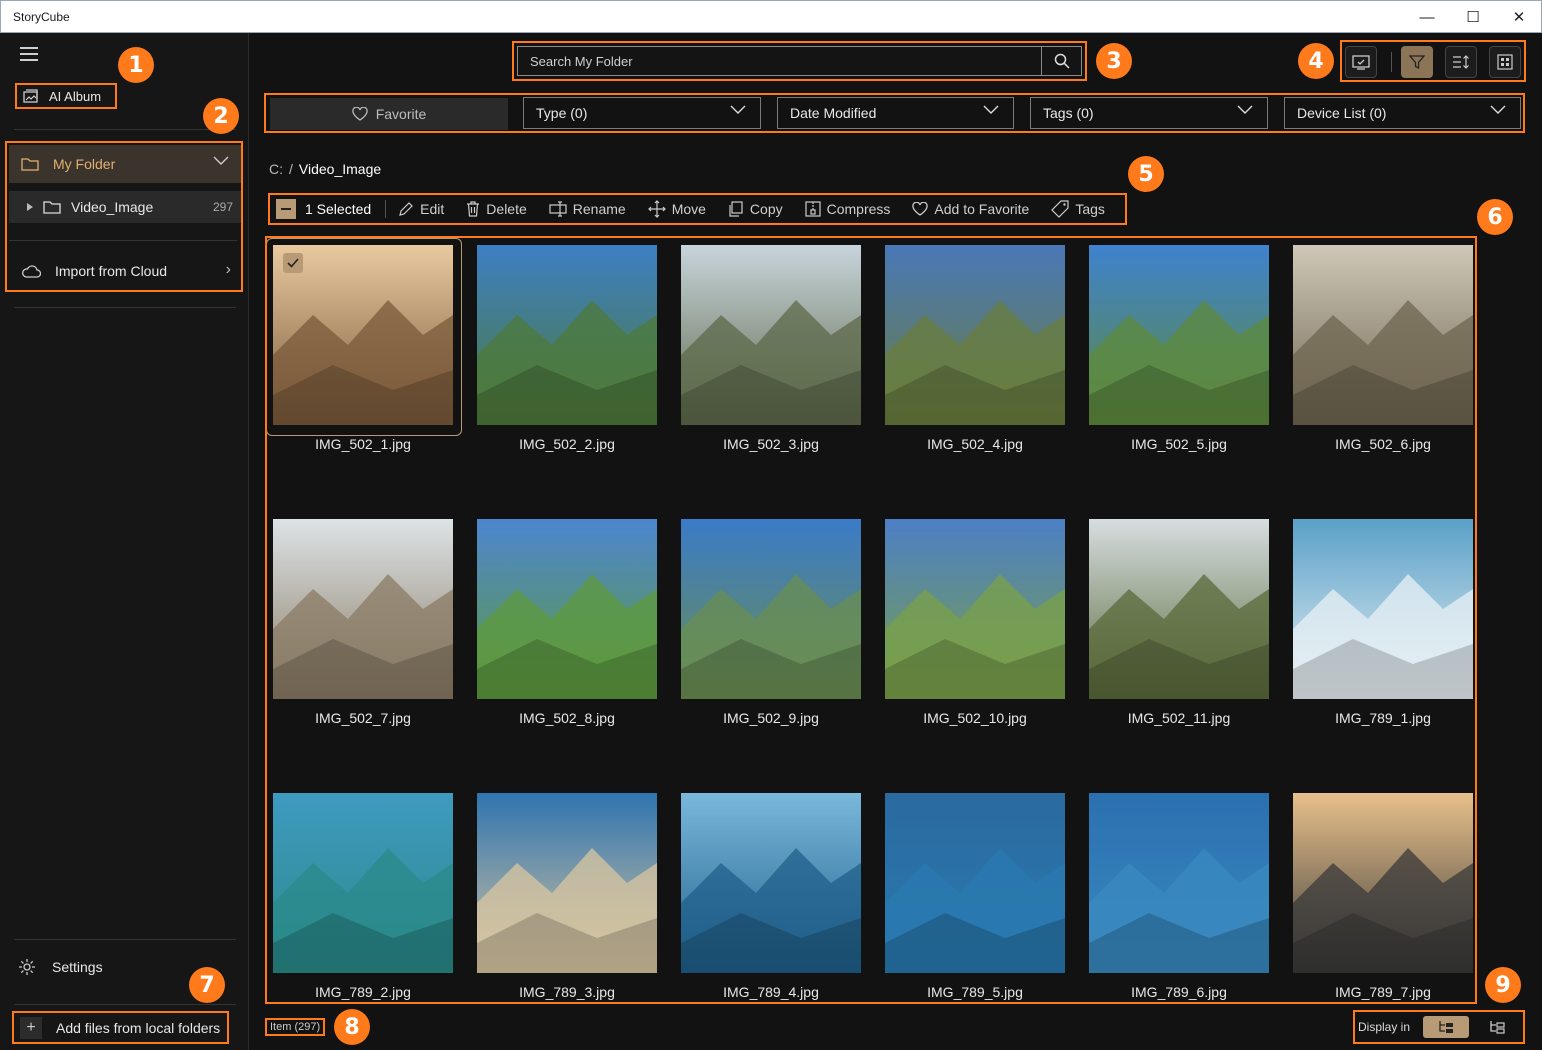 This screenshot has width=1542, height=1050. I want to click on breadcrumb-current: Video_Image, so click(340, 169).